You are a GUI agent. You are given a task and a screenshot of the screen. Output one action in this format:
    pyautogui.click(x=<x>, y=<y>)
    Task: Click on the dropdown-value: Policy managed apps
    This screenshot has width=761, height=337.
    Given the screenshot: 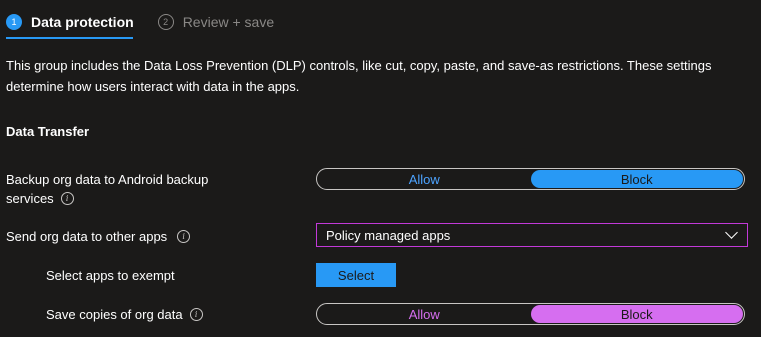 What is the action you would take?
    pyautogui.click(x=388, y=235)
    